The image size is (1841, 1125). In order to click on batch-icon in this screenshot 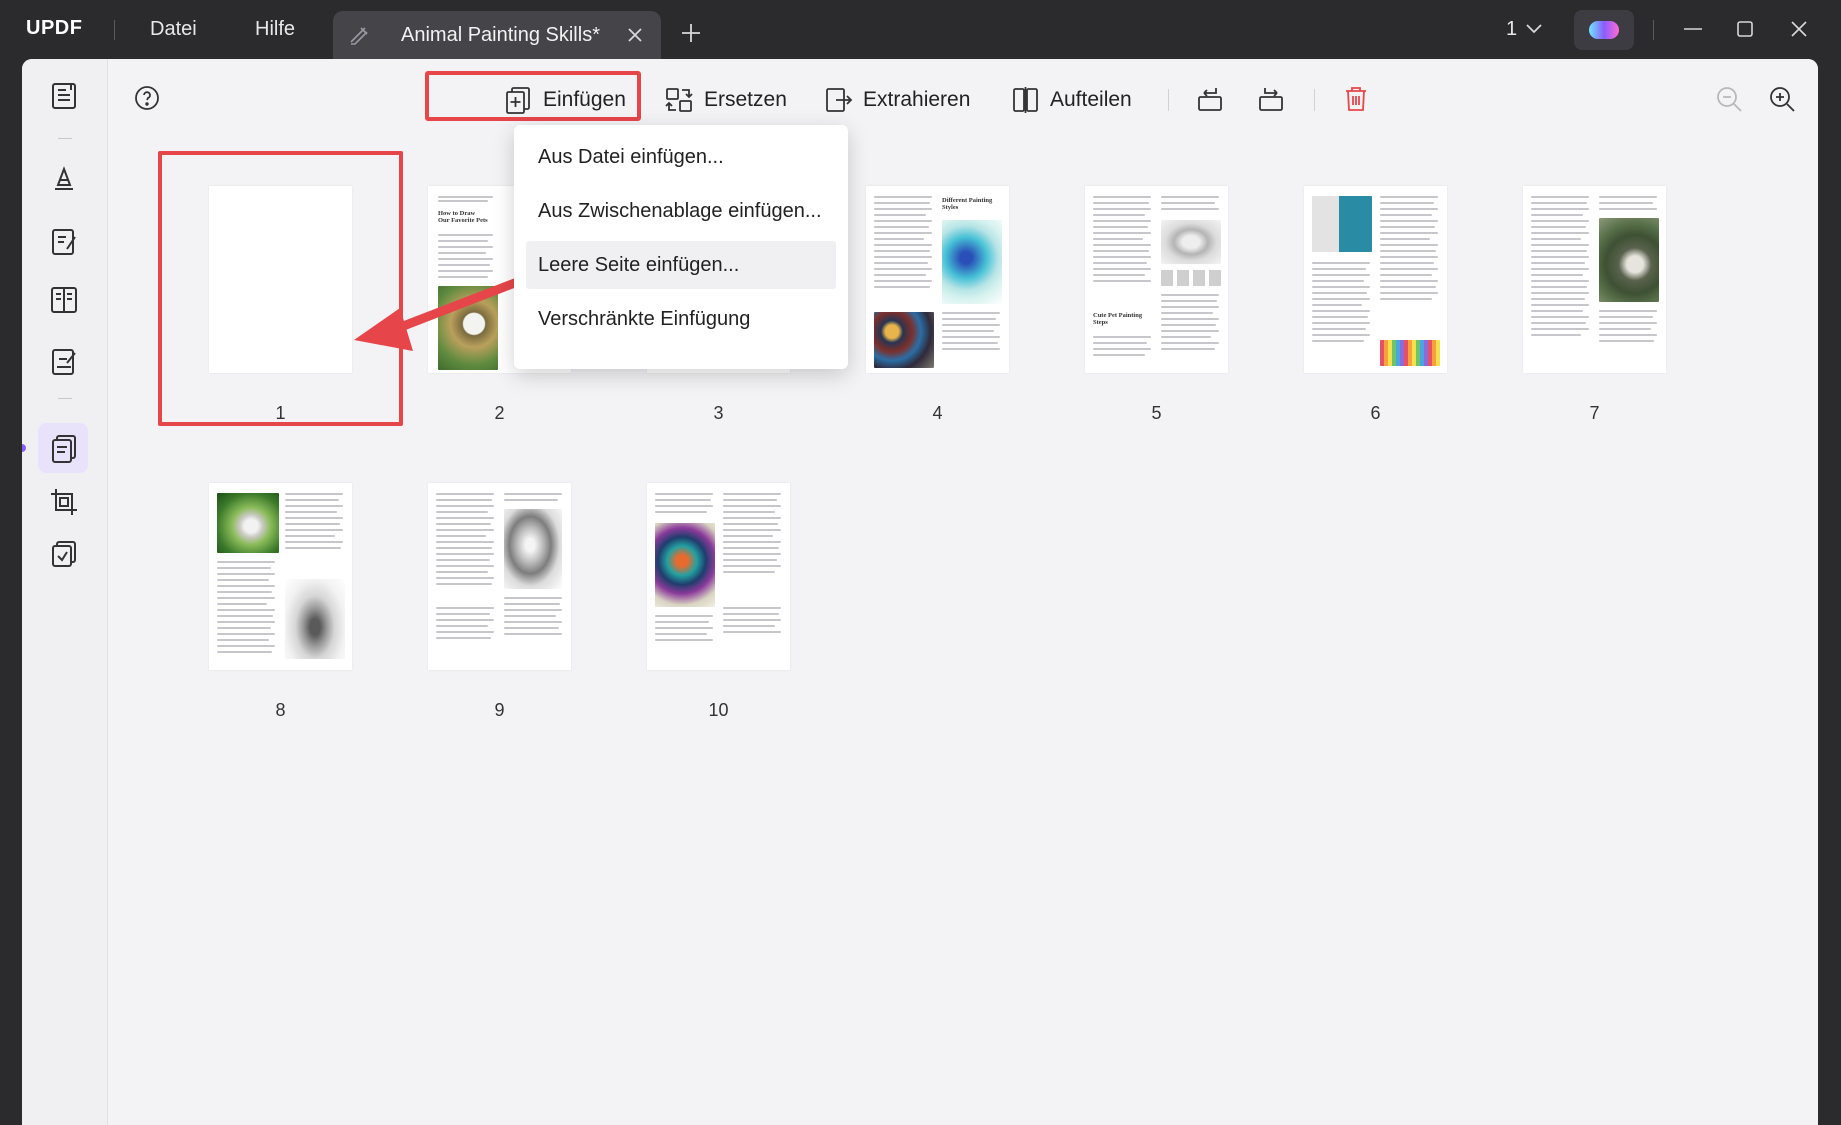, I will do `click(64, 554)`.